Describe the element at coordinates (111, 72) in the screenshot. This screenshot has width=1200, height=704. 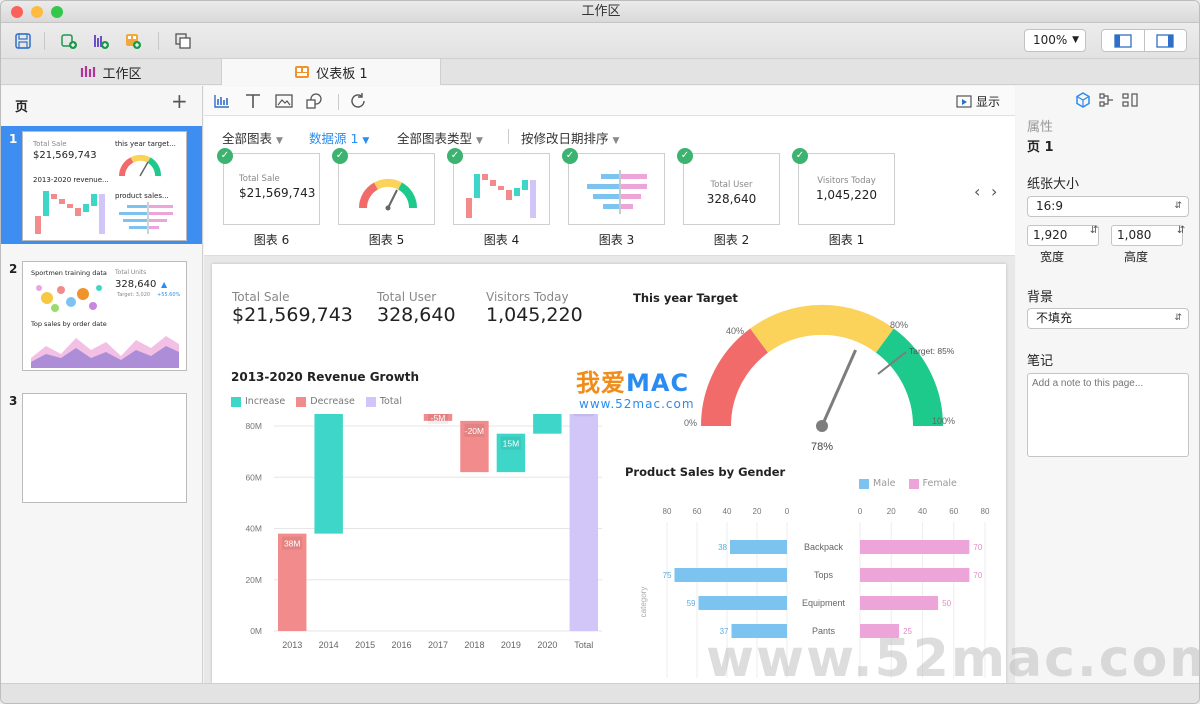
I see `tab-workspace: 工作区` at that location.